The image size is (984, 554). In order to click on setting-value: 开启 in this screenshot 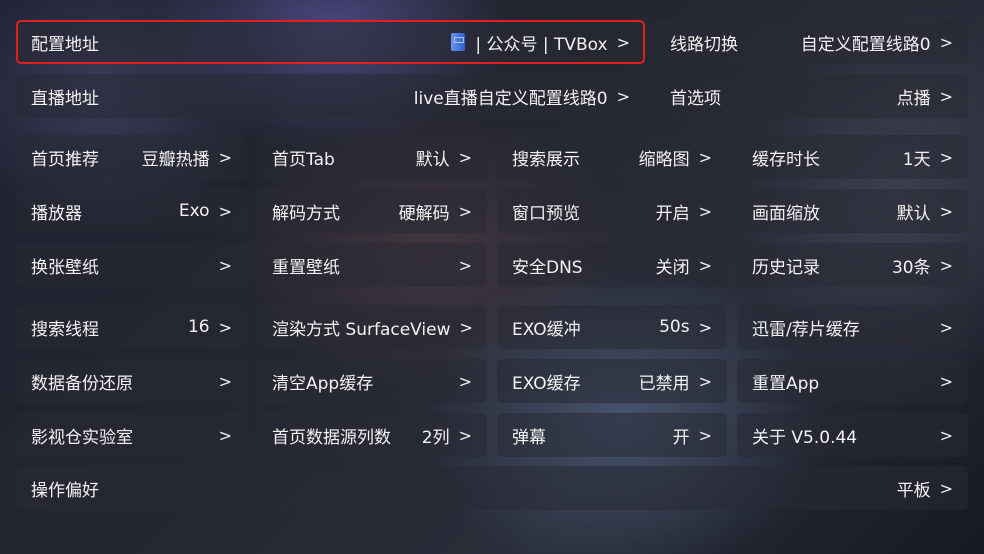, I will do `click(672, 213)`.